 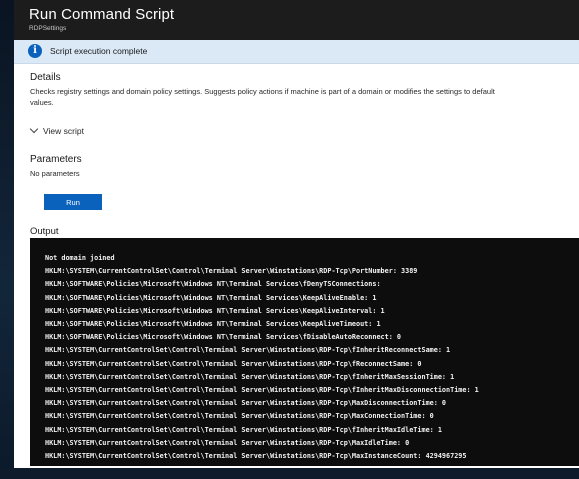 I want to click on status-banner: i Script execution complete, so click(x=296, y=52).